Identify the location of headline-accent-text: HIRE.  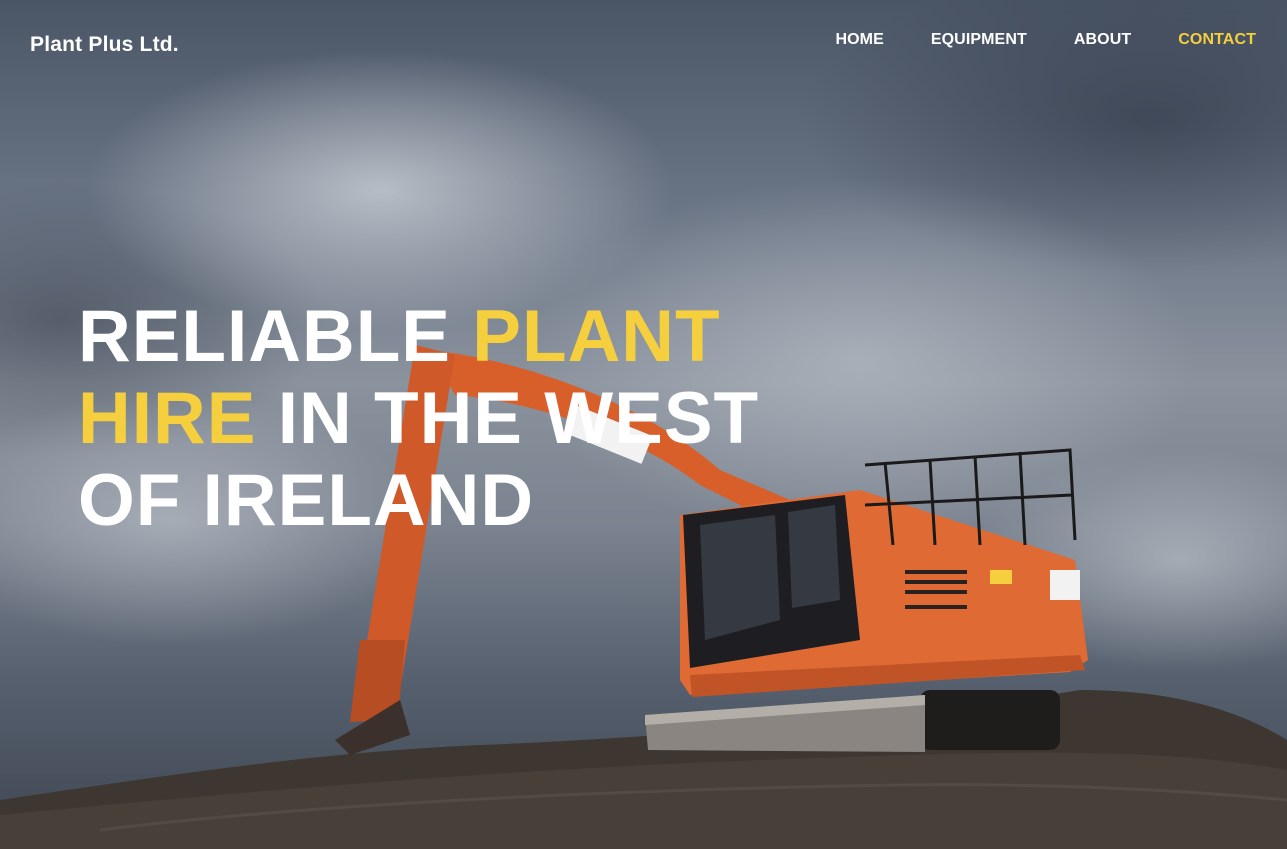
(167, 418).